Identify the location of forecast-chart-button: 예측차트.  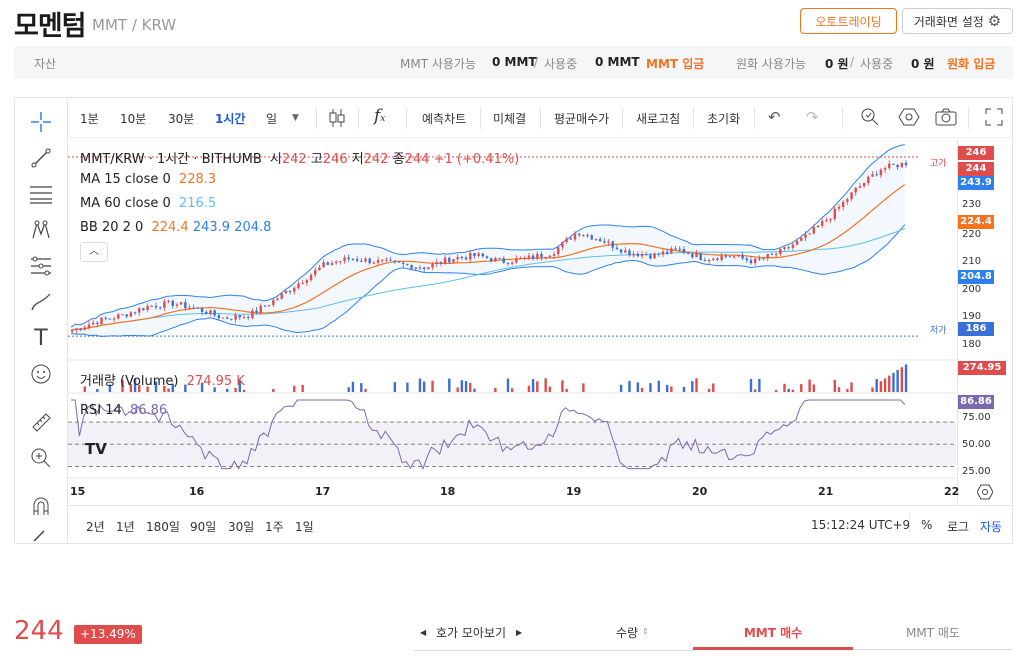
(444, 118).